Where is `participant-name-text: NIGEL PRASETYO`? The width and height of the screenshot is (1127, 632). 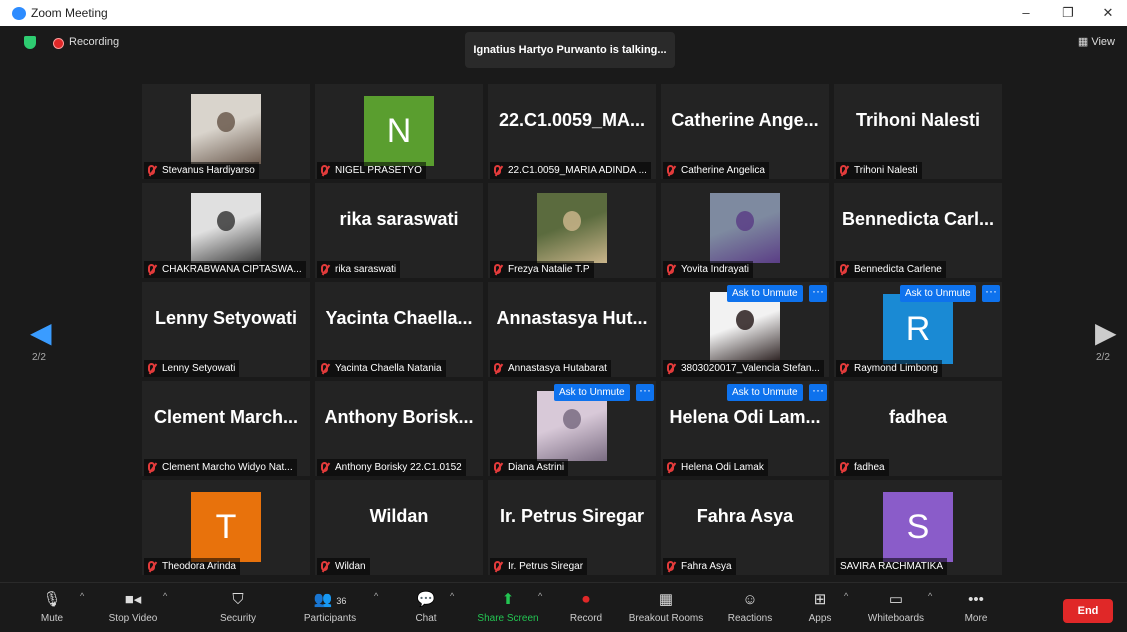
participant-name-text: NIGEL PRASETYO is located at coordinates (378, 170).